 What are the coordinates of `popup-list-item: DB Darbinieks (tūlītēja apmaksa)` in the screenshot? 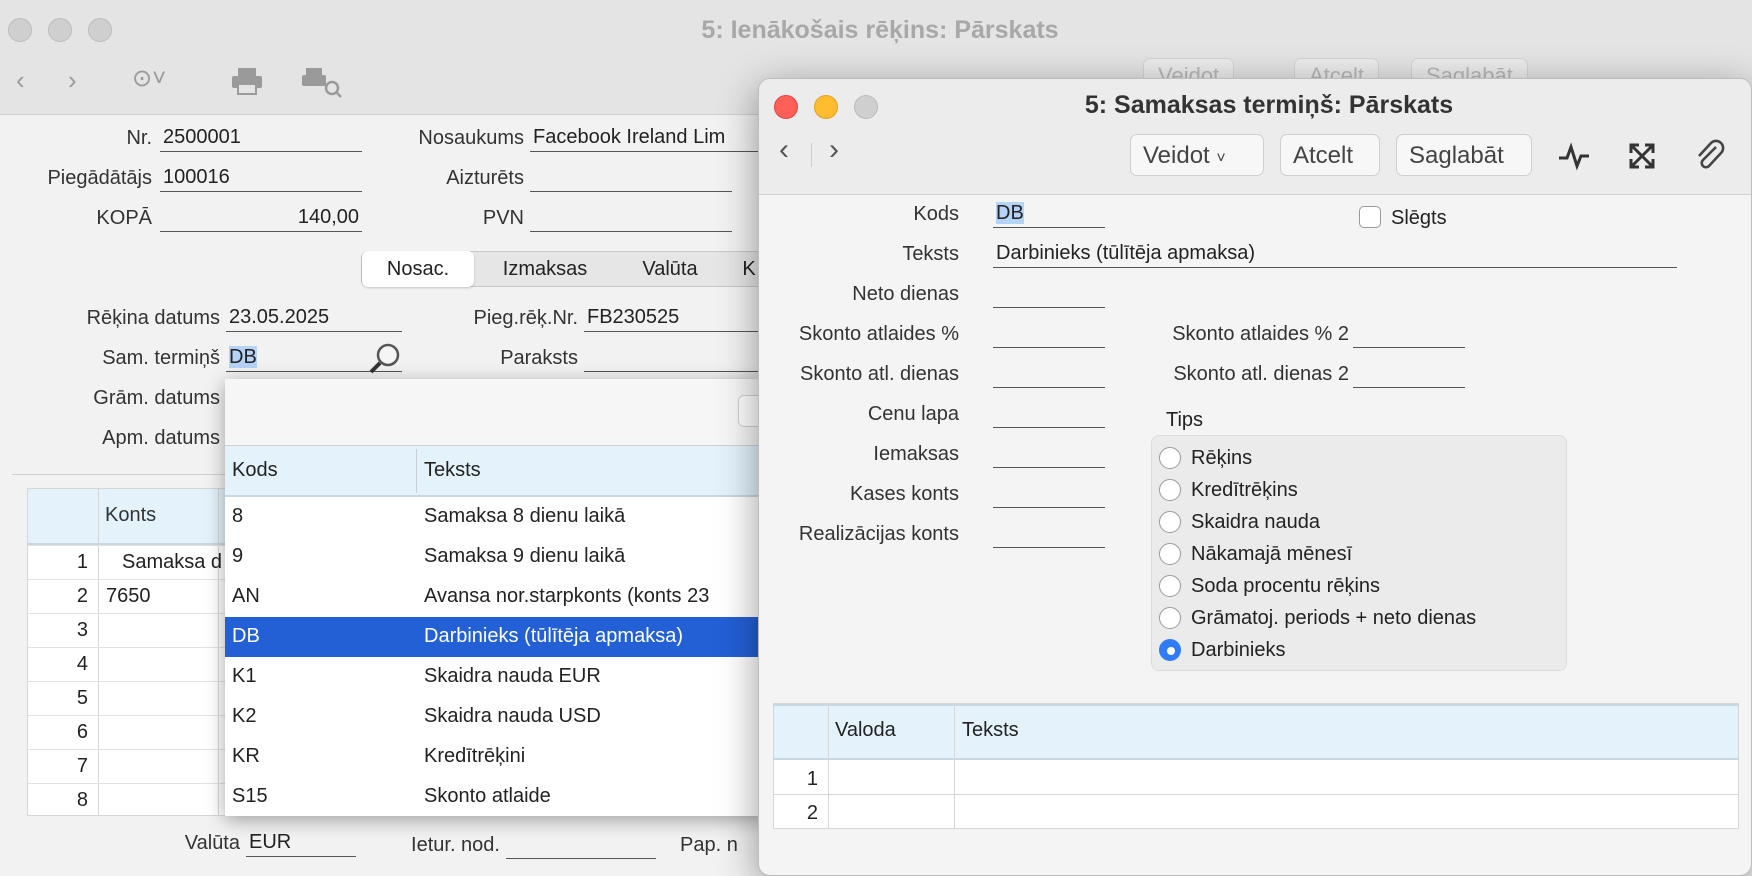 It's located at (495, 637).